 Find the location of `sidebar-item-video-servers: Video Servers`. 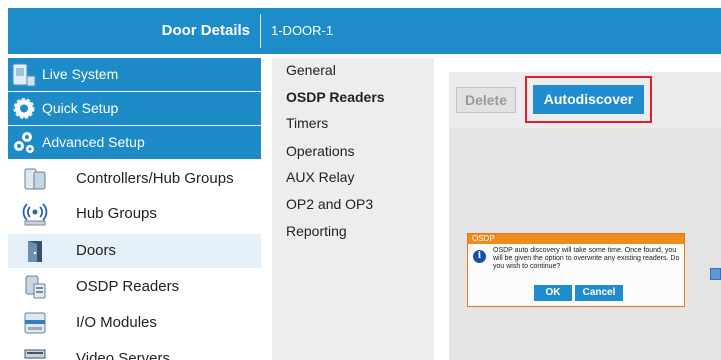

sidebar-item-video-servers: Video Servers is located at coordinates (134, 351).